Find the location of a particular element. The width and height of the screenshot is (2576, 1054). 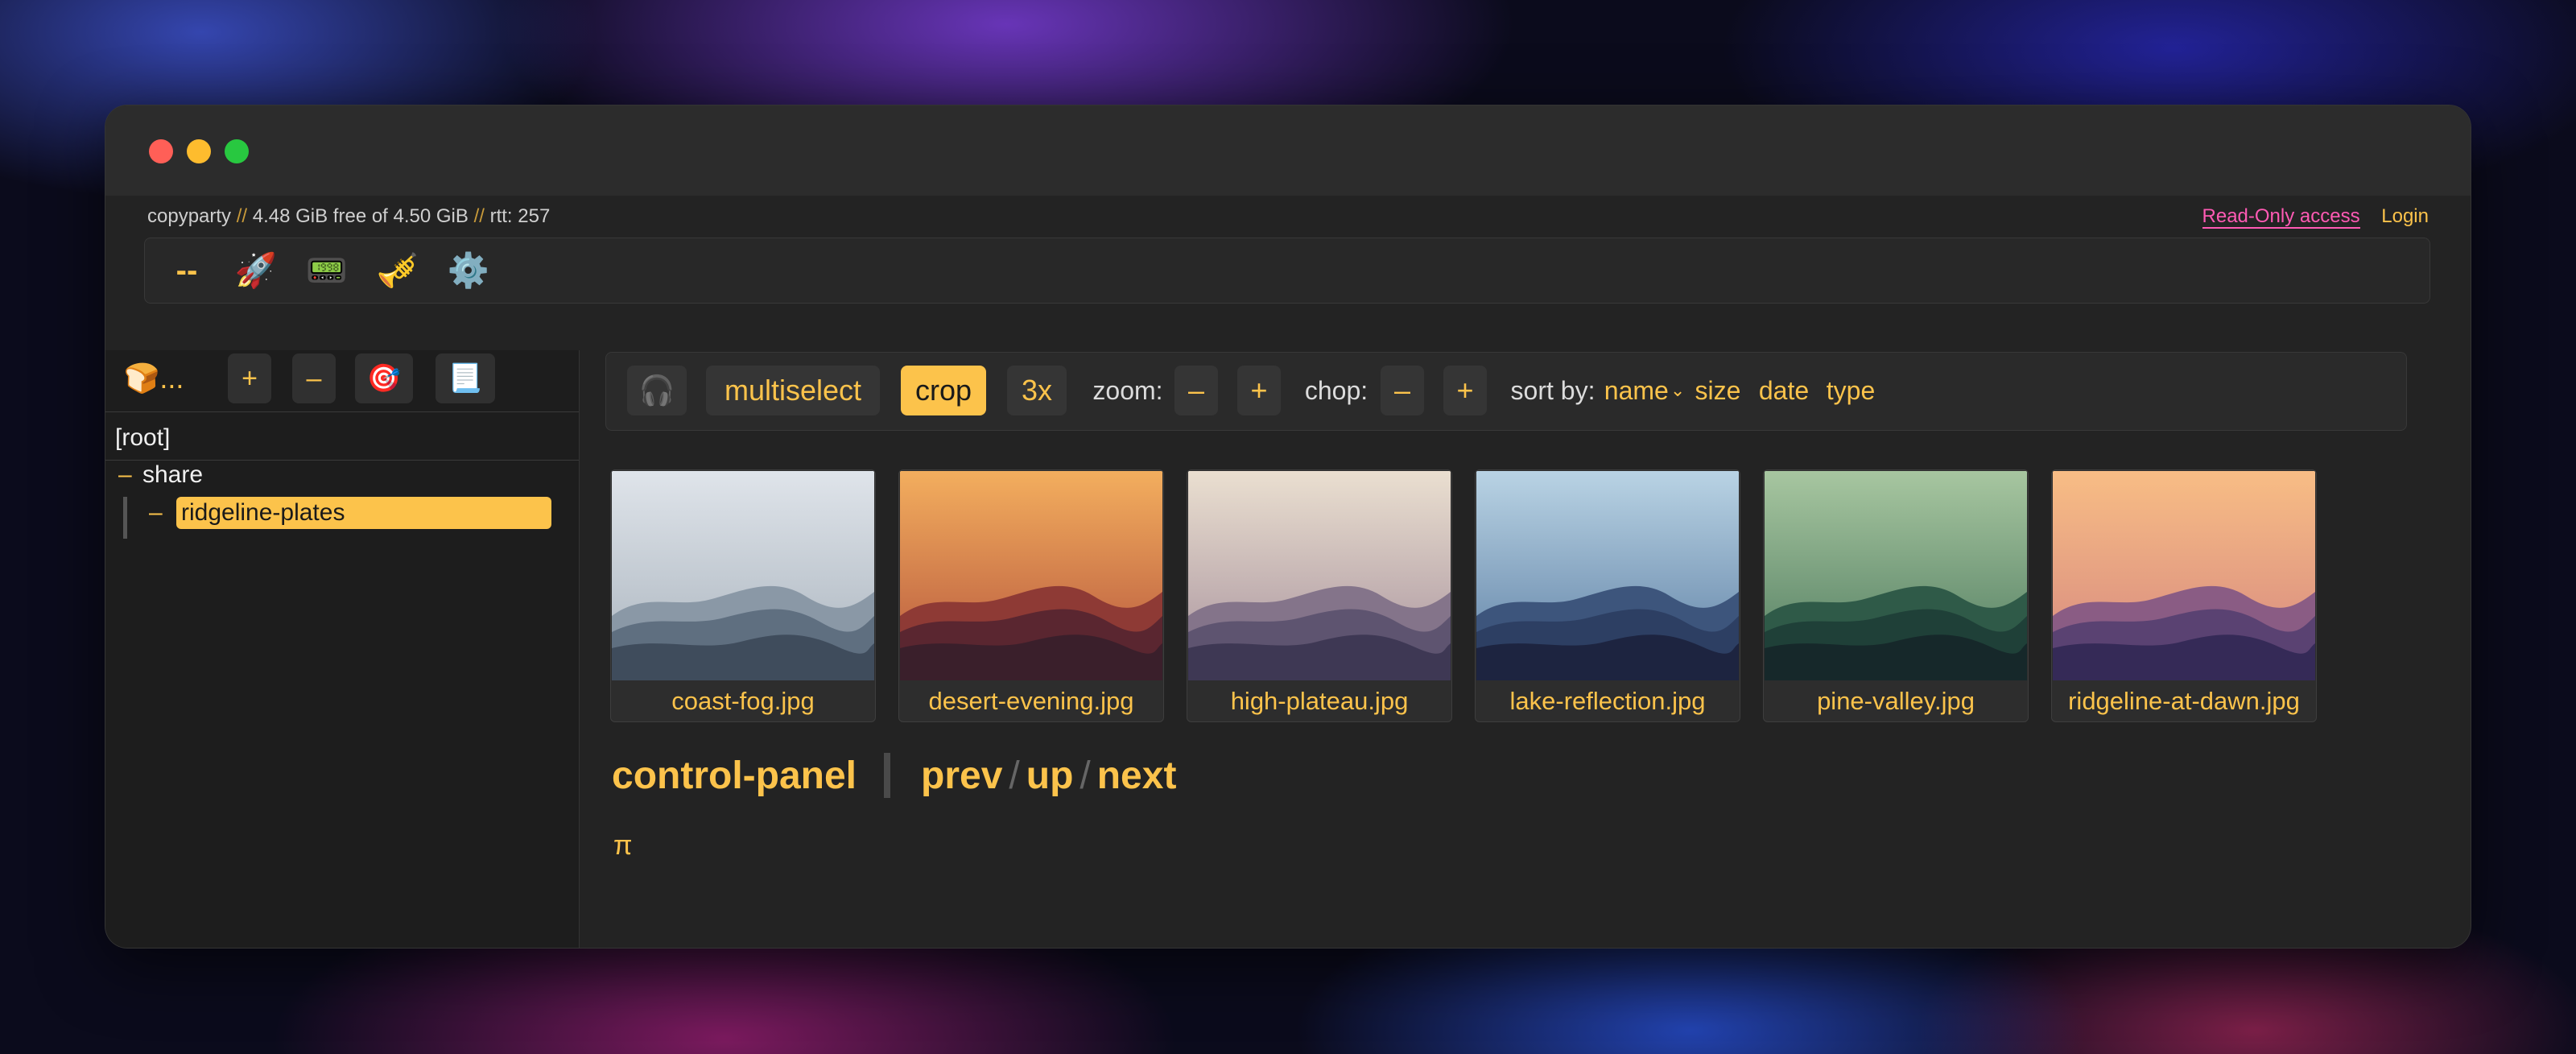

read-only-access-link: Read-Only access is located at coordinates (2281, 217).